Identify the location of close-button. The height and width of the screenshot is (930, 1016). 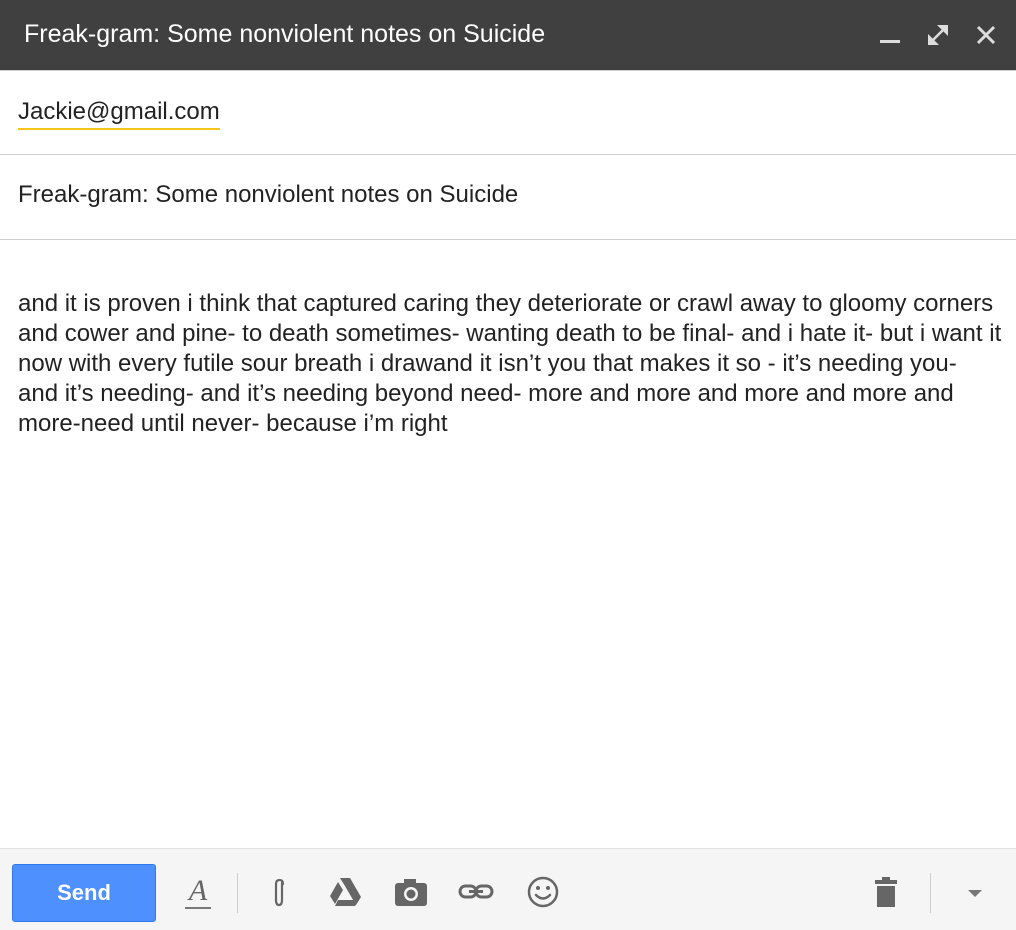
(986, 35).